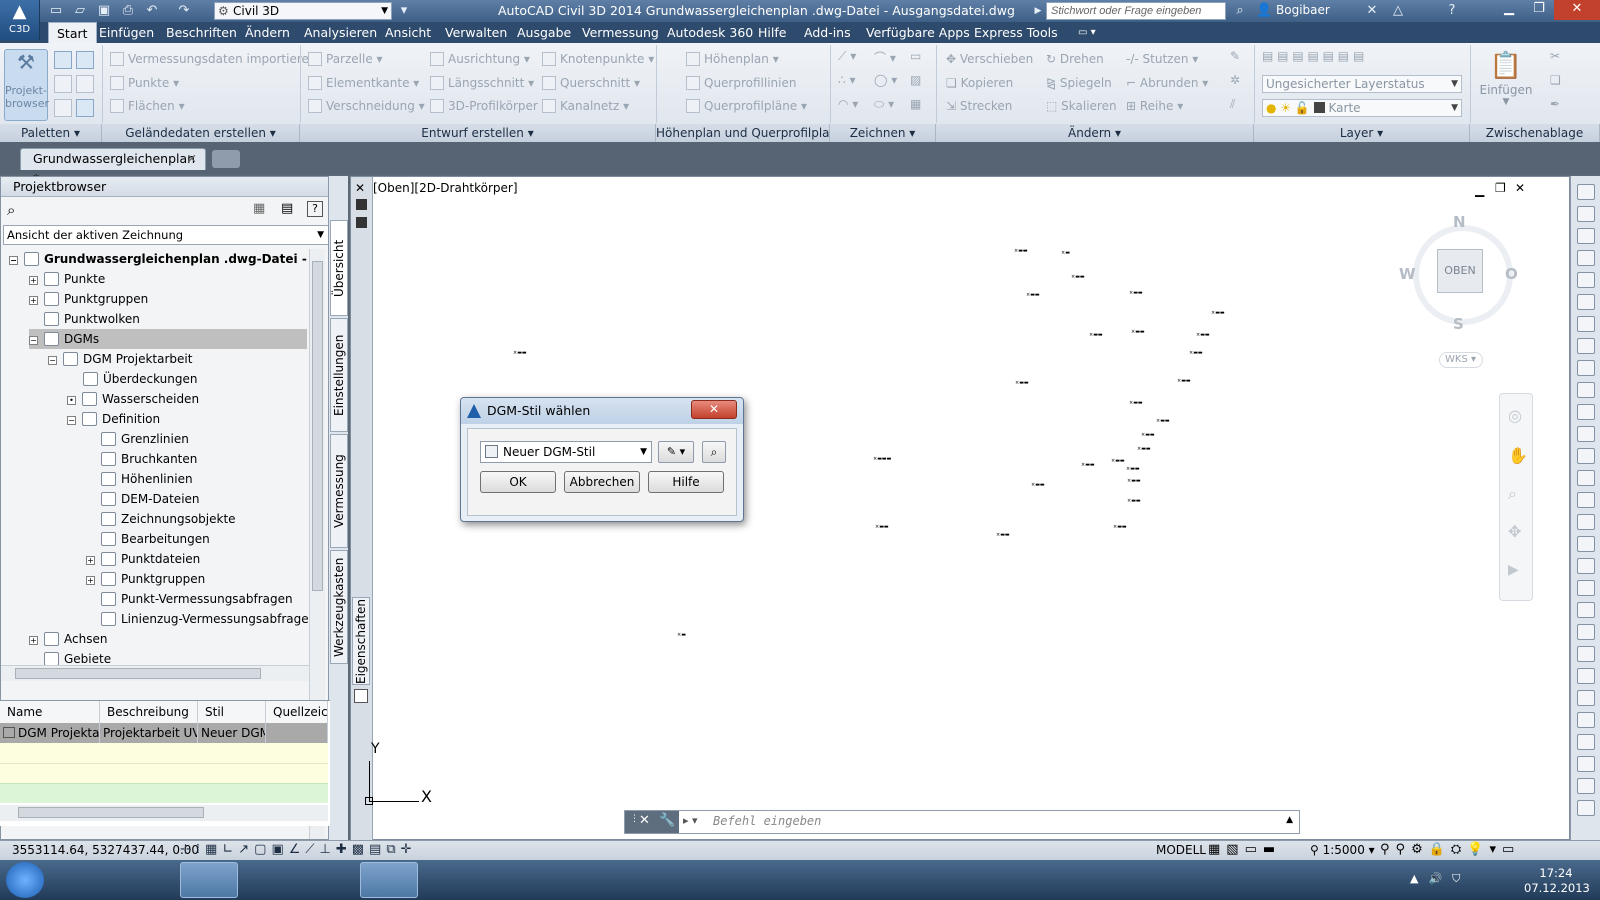  What do you see at coordinates (1075, 59) in the screenshot?
I see `drehen-button: ↻ Drehen` at bounding box center [1075, 59].